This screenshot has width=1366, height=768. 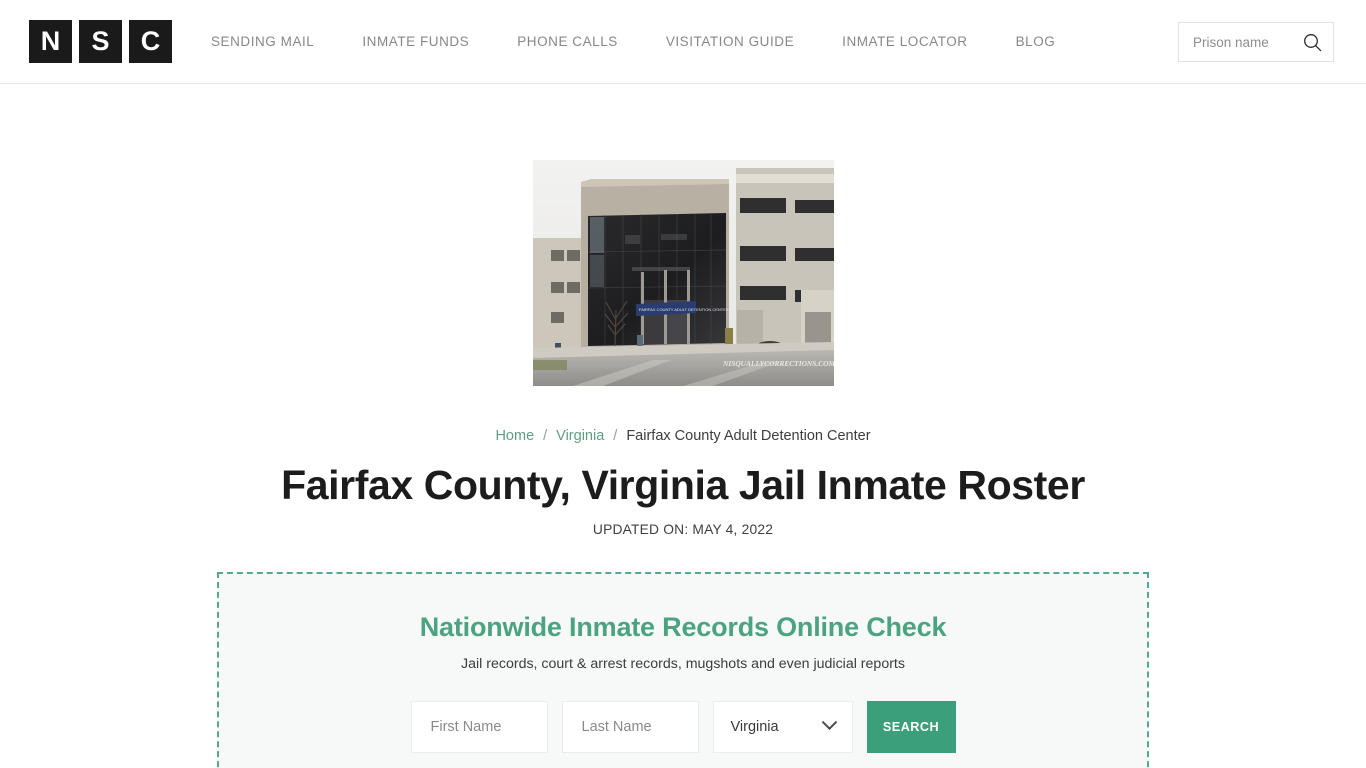 What do you see at coordinates (1036, 41) in the screenshot?
I see `nav-item-blog: BLOG` at bounding box center [1036, 41].